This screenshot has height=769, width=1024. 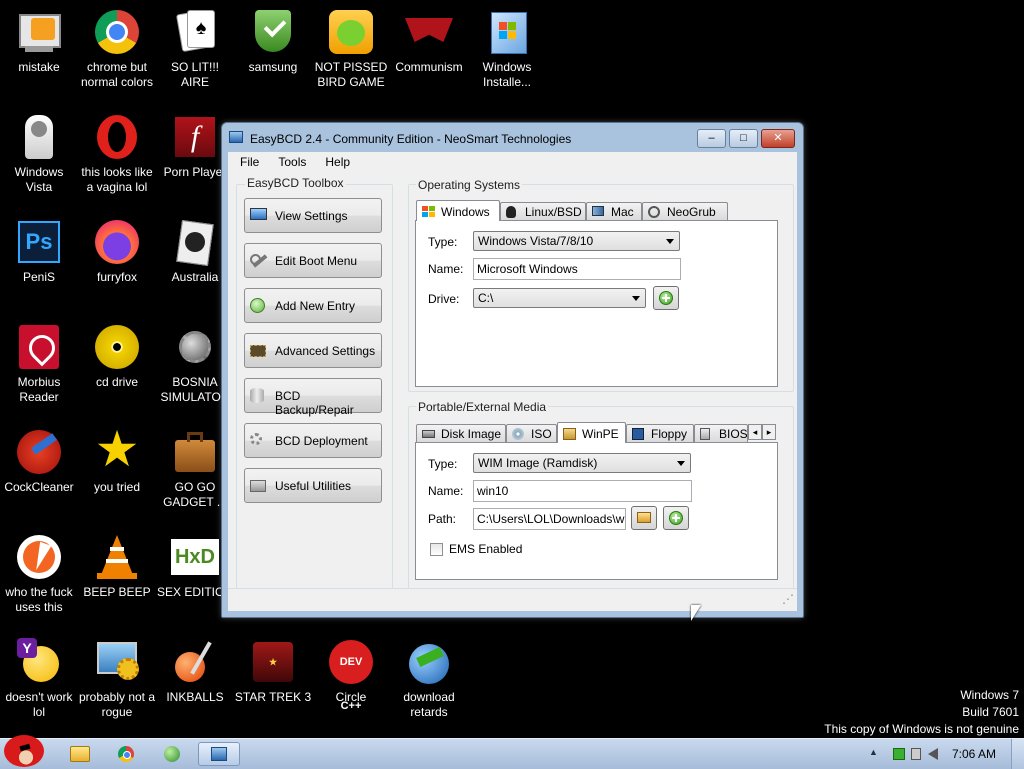 What do you see at coordinates (733, 434) in the screenshot?
I see `tab-label: BIOS` at bounding box center [733, 434].